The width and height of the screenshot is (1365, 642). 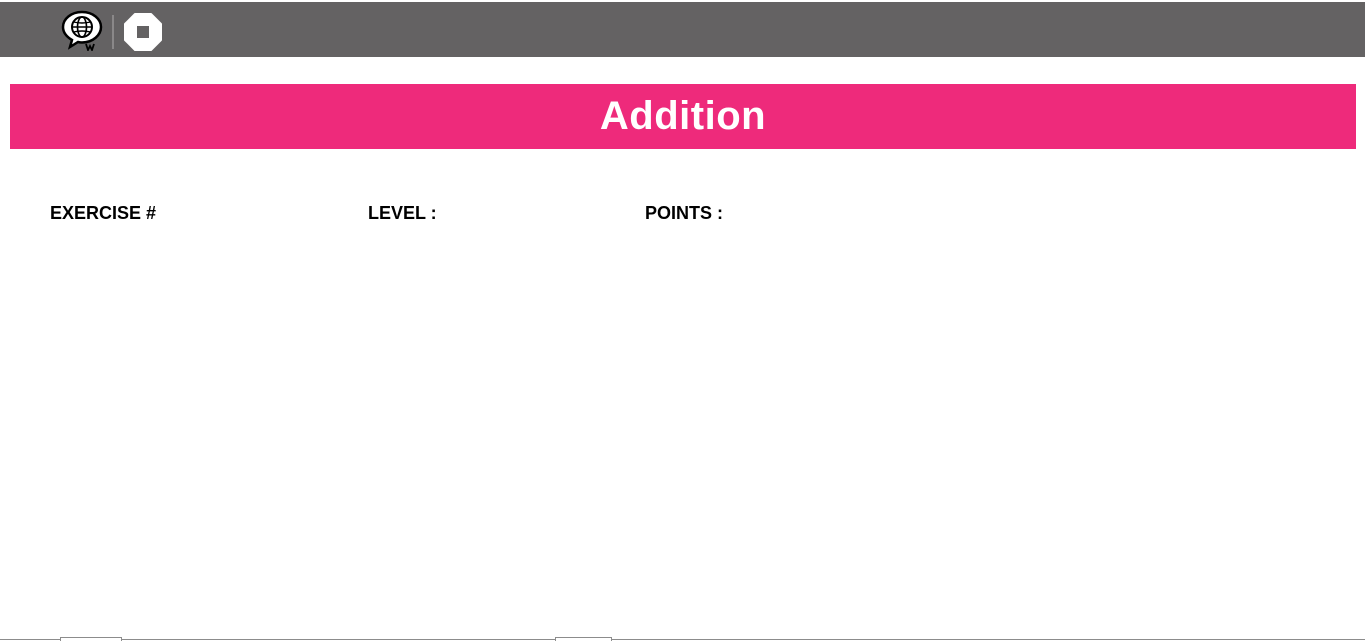 I want to click on title-banner: Addition, so click(x=683, y=116).